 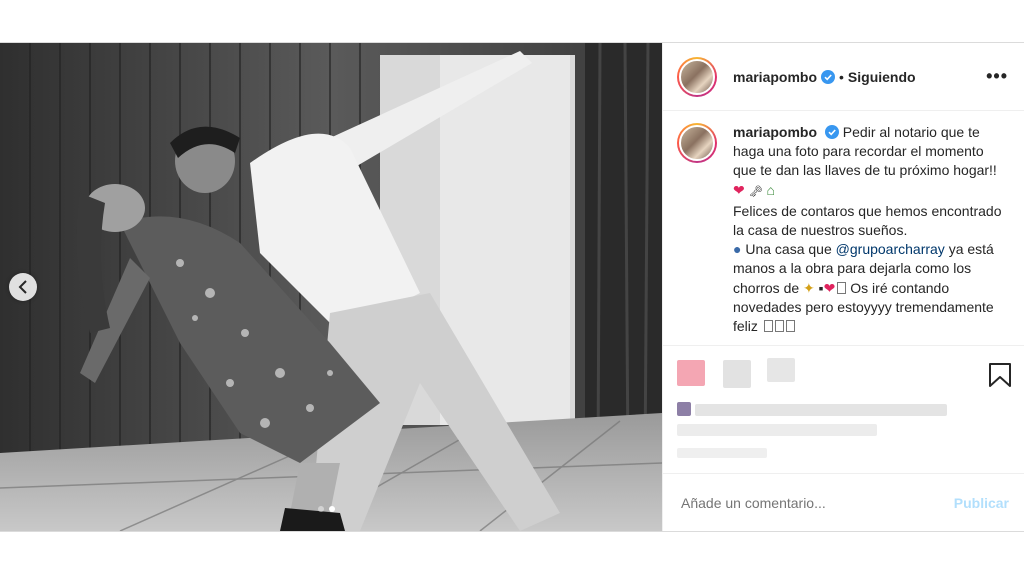 I want to click on pixelated-date, so click(x=722, y=453).